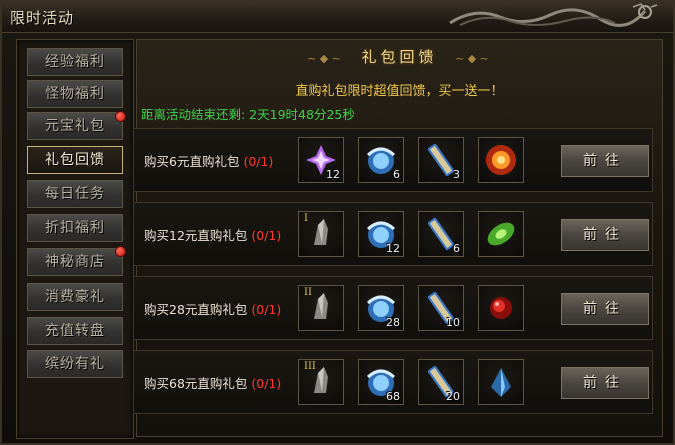  What do you see at coordinates (321, 234) in the screenshot?
I see `item-slot: I` at bounding box center [321, 234].